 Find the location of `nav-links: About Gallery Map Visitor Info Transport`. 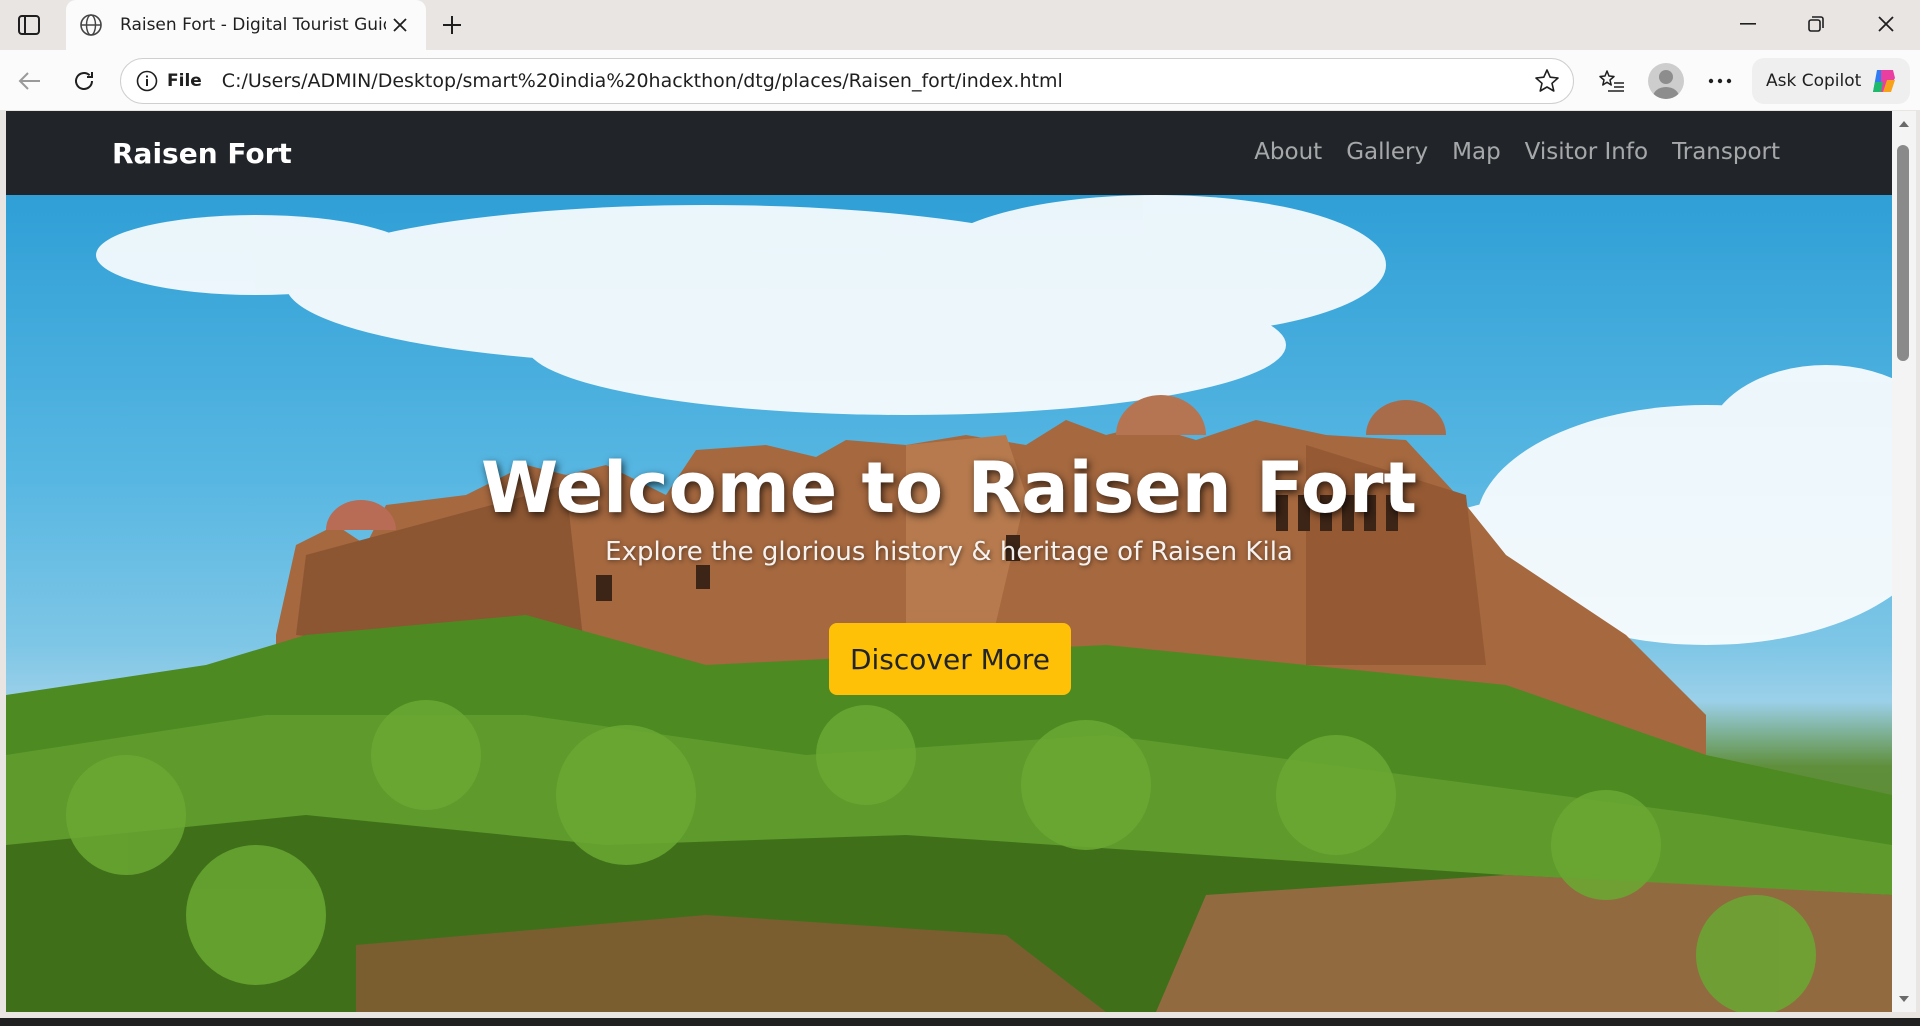

nav-links: About Gallery Map Visitor Info Transport is located at coordinates (1517, 152).